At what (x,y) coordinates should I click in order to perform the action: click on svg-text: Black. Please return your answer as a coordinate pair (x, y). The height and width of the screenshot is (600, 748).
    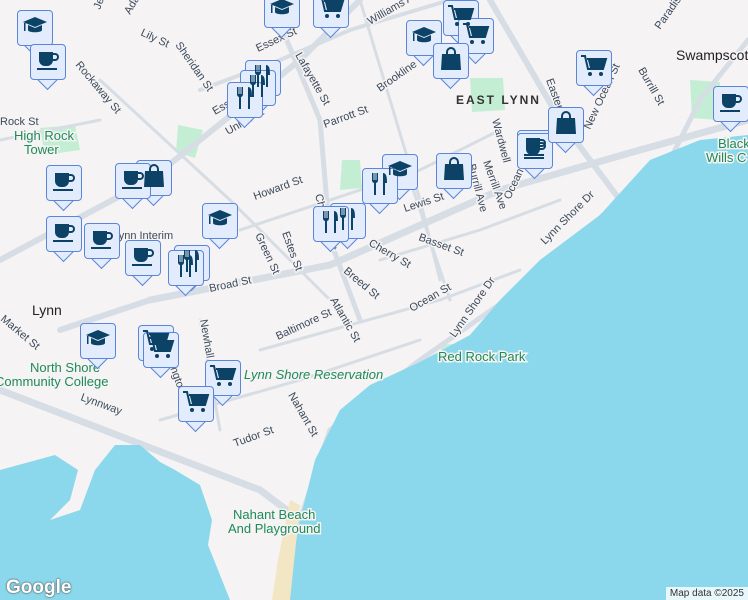
    Looking at the image, I should click on (733, 143).